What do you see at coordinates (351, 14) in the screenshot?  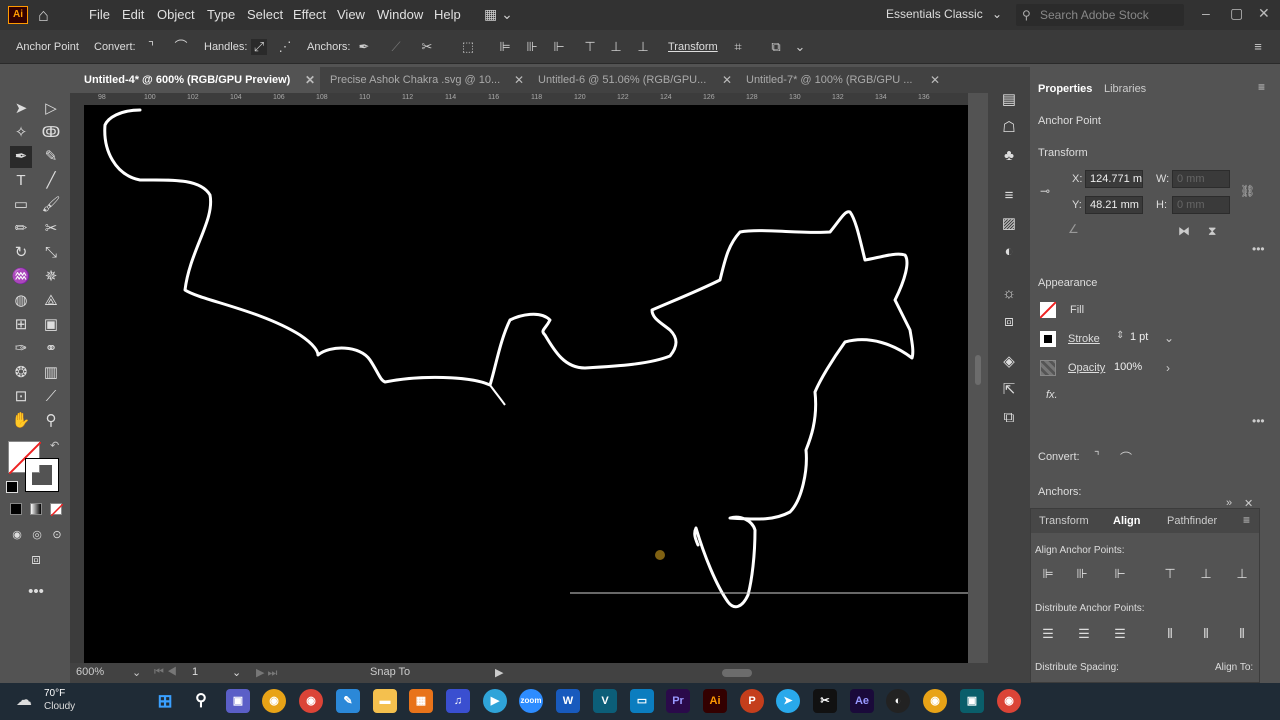 I see `menu-view: View` at bounding box center [351, 14].